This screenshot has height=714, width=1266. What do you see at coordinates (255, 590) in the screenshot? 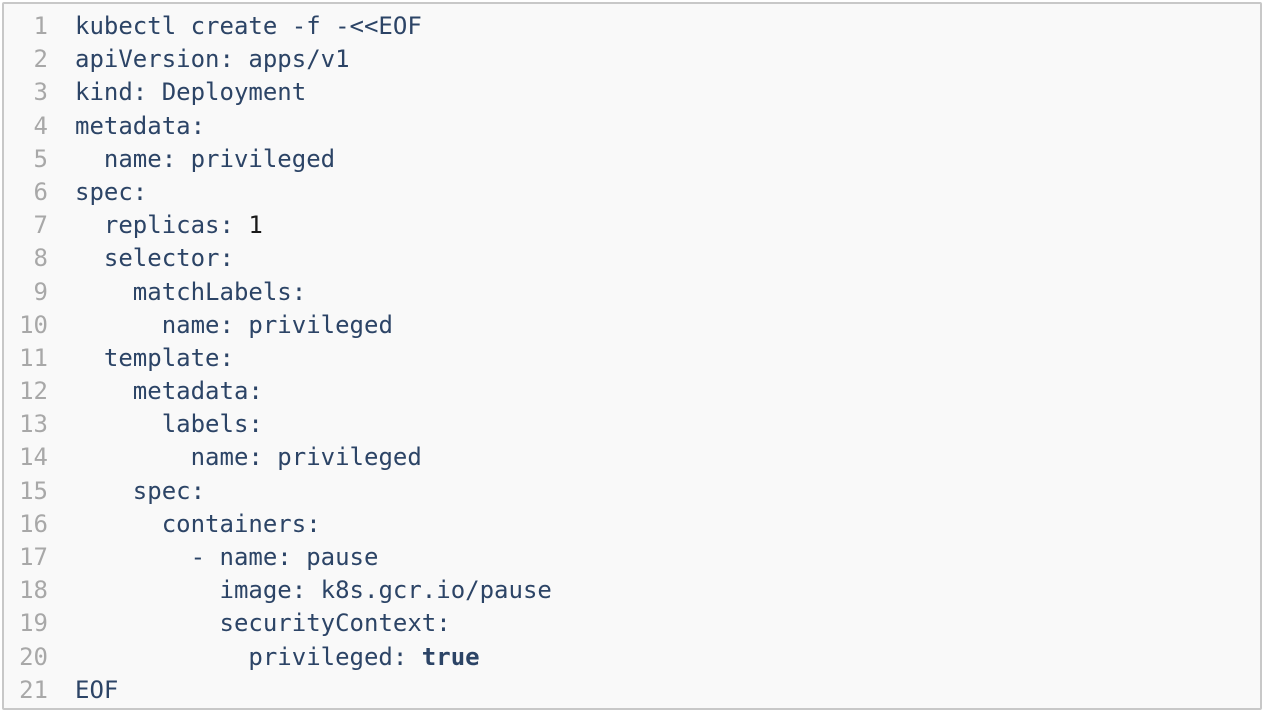
I see `code-key: image` at bounding box center [255, 590].